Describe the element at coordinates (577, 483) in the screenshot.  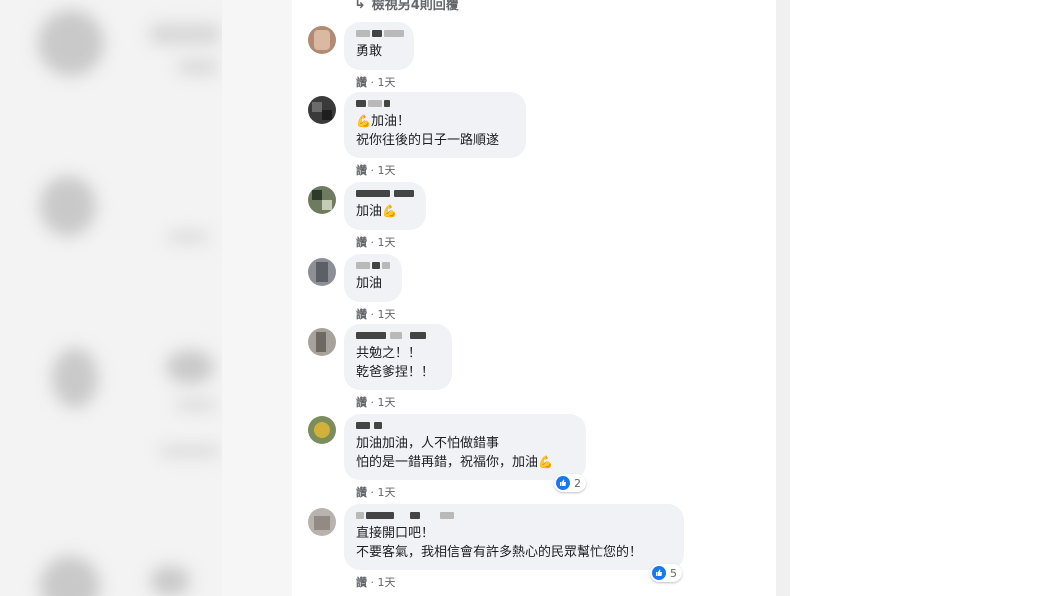
I see `reaction-count: 2` at that location.